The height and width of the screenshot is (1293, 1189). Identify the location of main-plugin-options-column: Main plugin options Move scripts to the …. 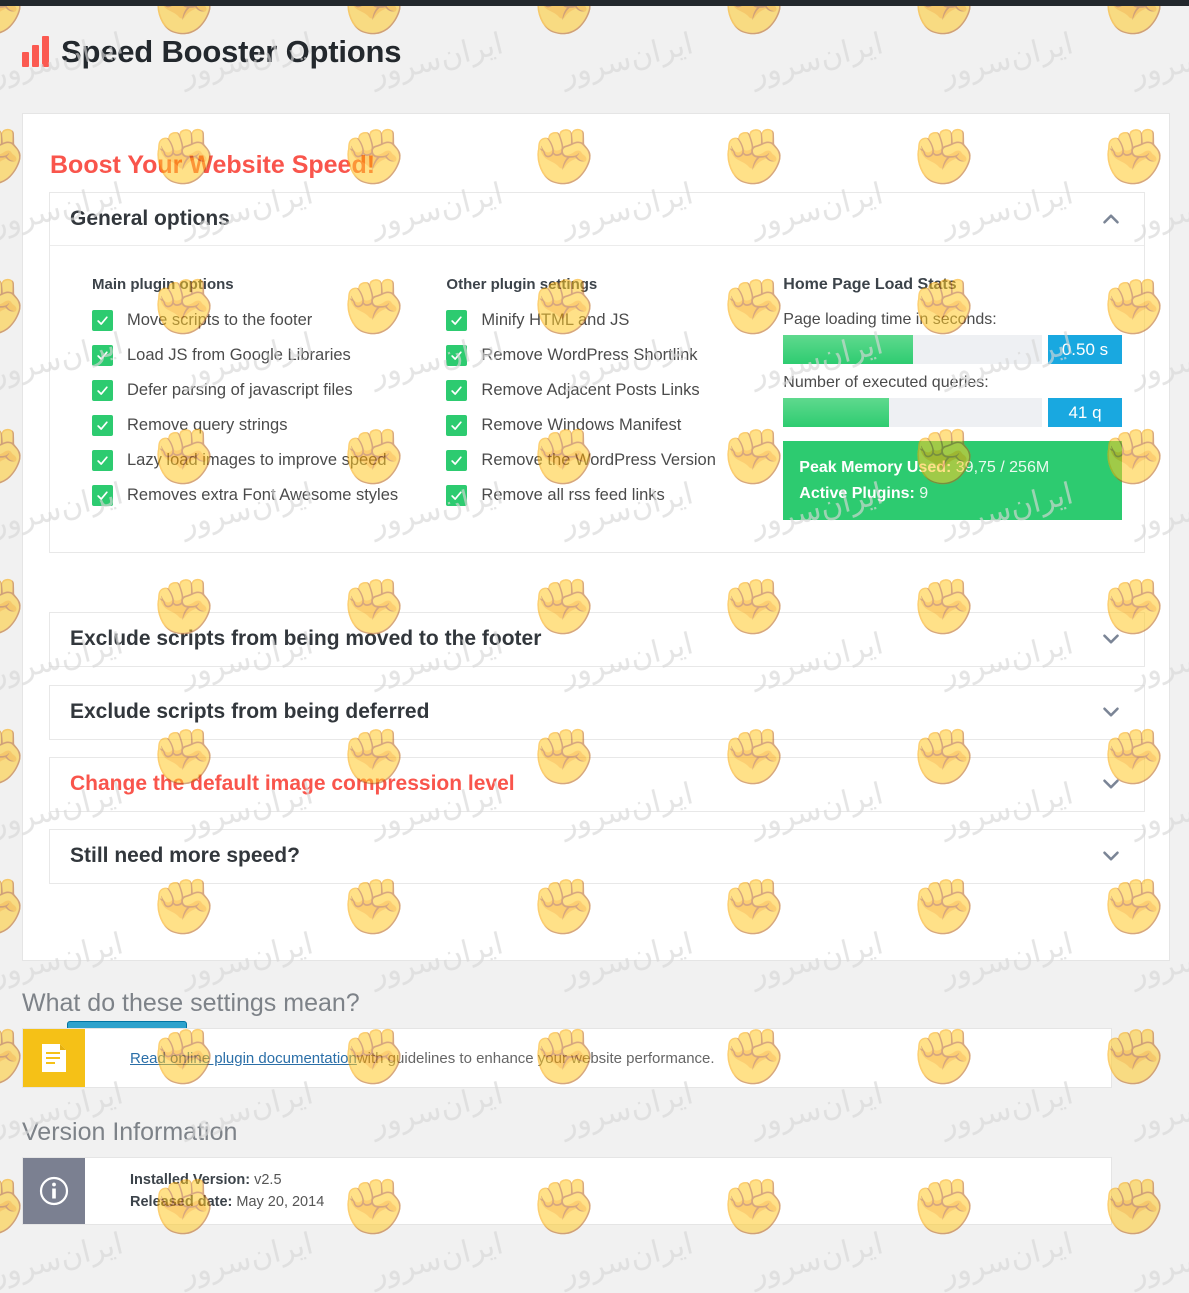
(259, 398).